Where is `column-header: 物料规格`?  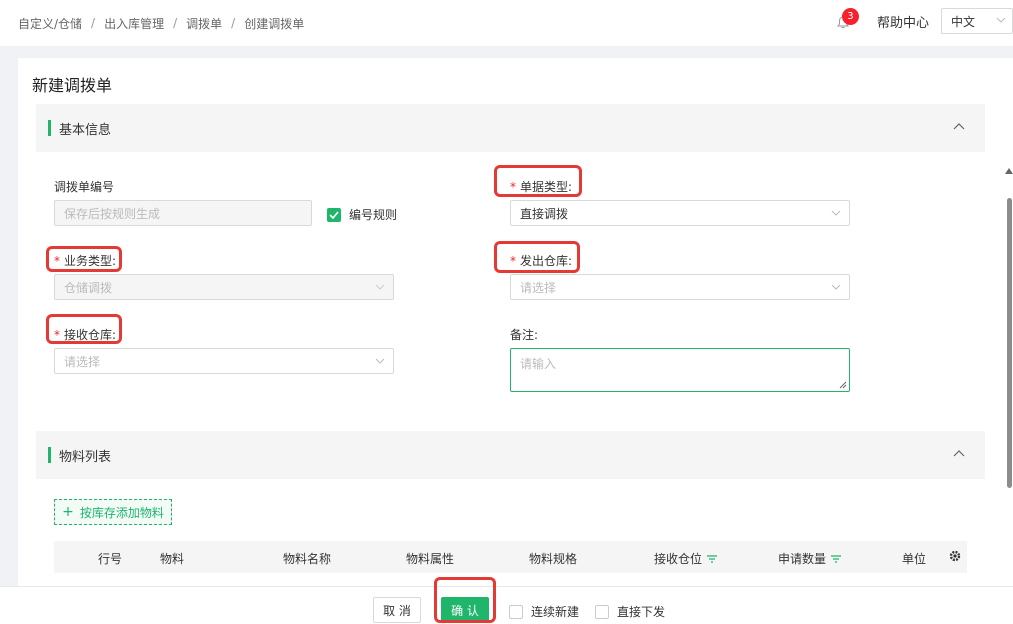 column-header: 物料规格 is located at coordinates (553, 559).